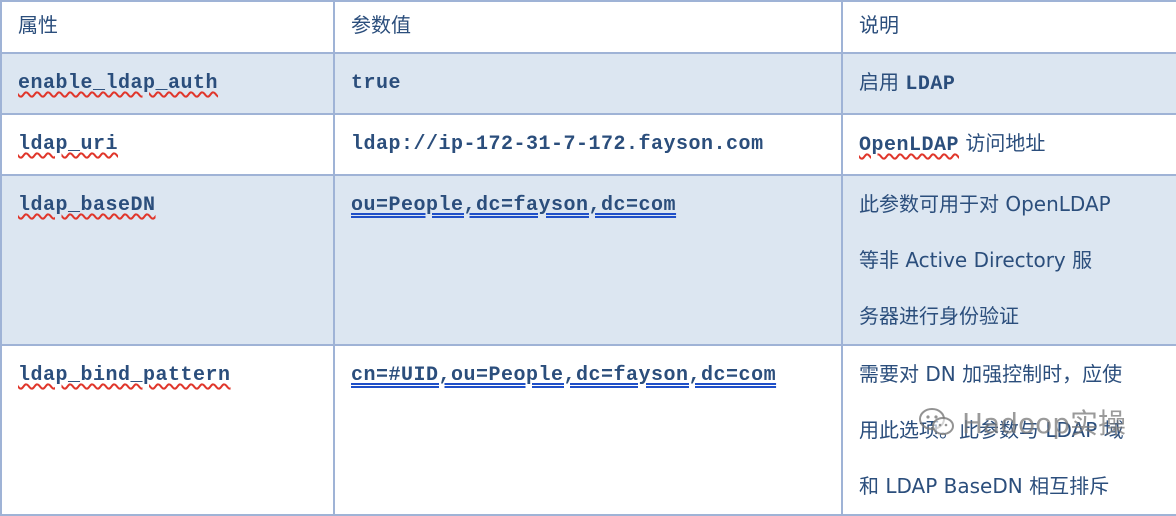 The width and height of the screenshot is (1176, 516). Describe the element at coordinates (514, 205) in the screenshot. I see `property-value: ou=People,dc=fayson,dc=com` at that location.